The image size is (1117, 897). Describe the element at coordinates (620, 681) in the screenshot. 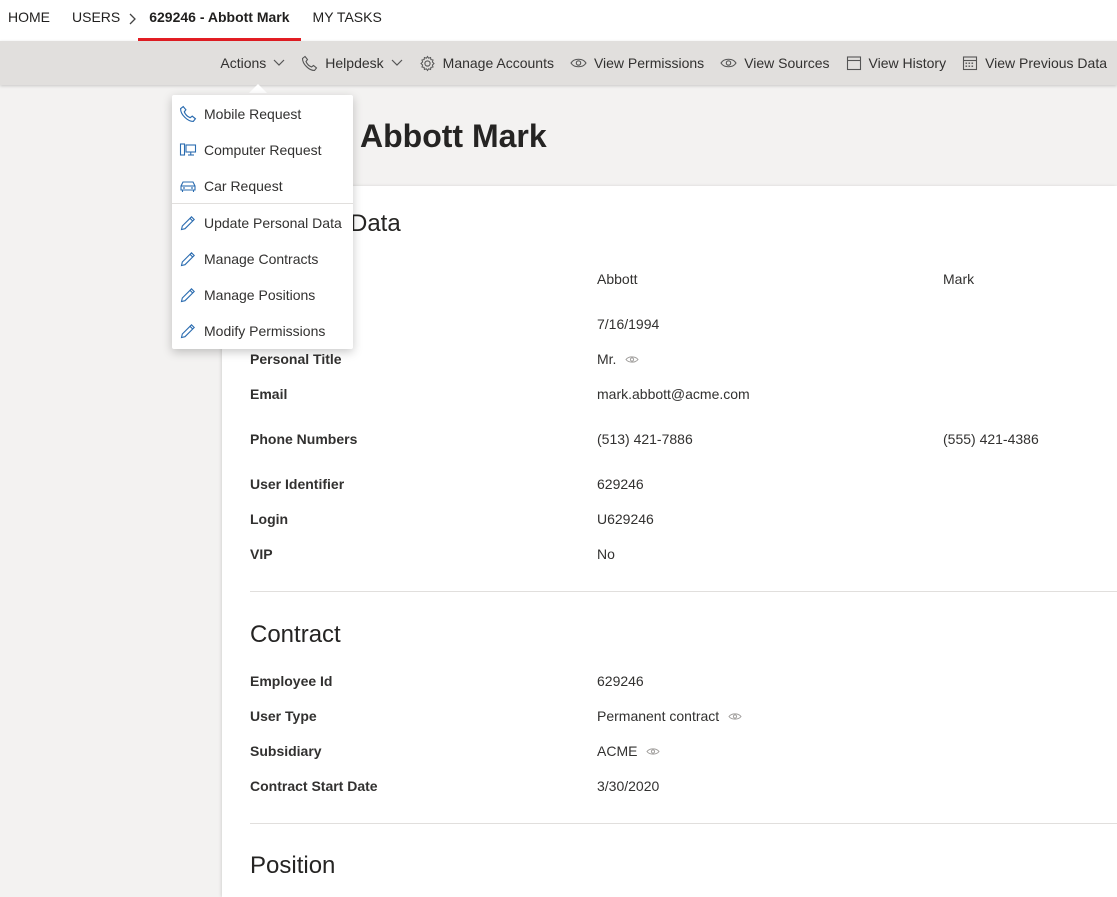

I see `employee-id-value: 629246` at that location.